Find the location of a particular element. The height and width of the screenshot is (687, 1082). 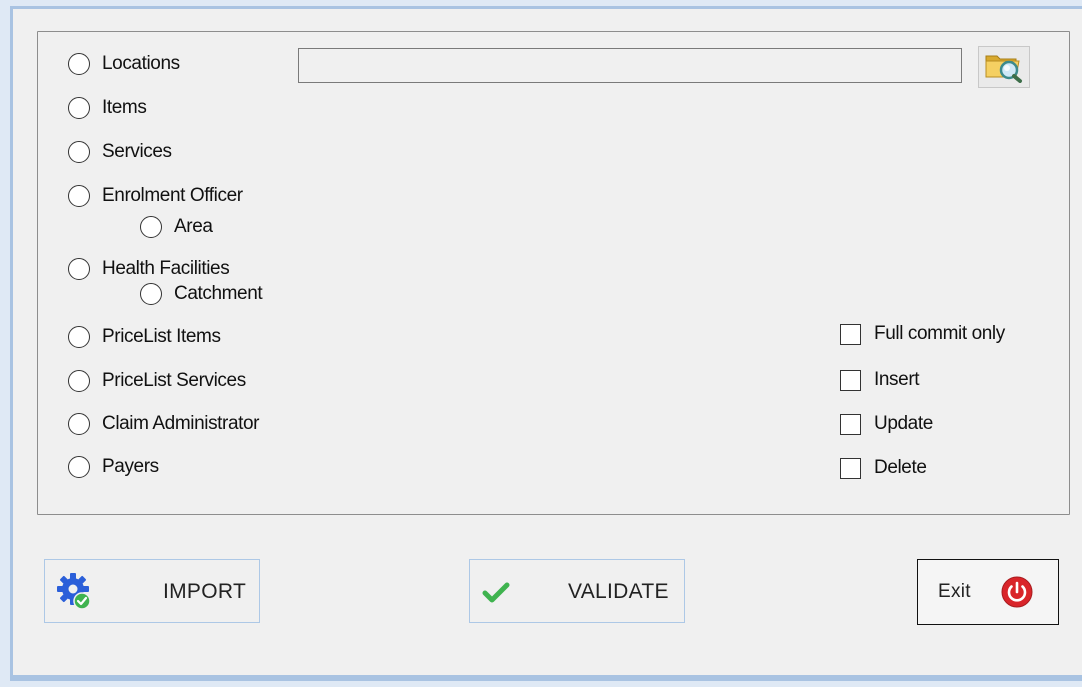

folder-search-icon is located at coordinates (1004, 67).